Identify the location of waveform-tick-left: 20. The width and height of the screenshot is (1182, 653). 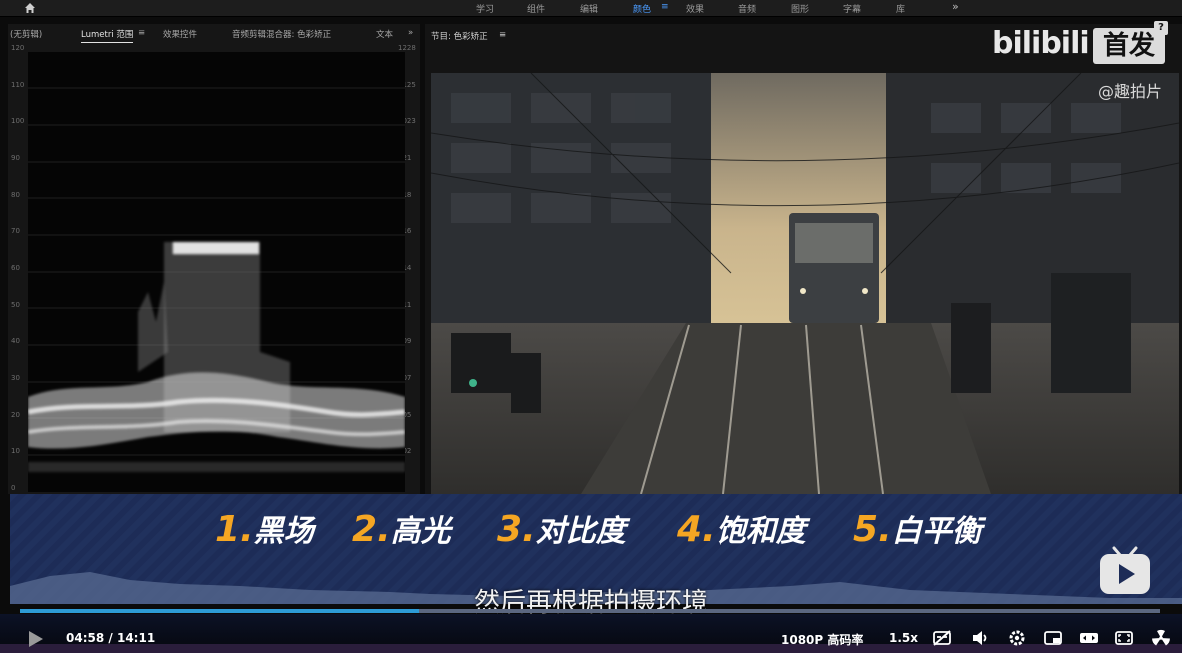
(15, 414).